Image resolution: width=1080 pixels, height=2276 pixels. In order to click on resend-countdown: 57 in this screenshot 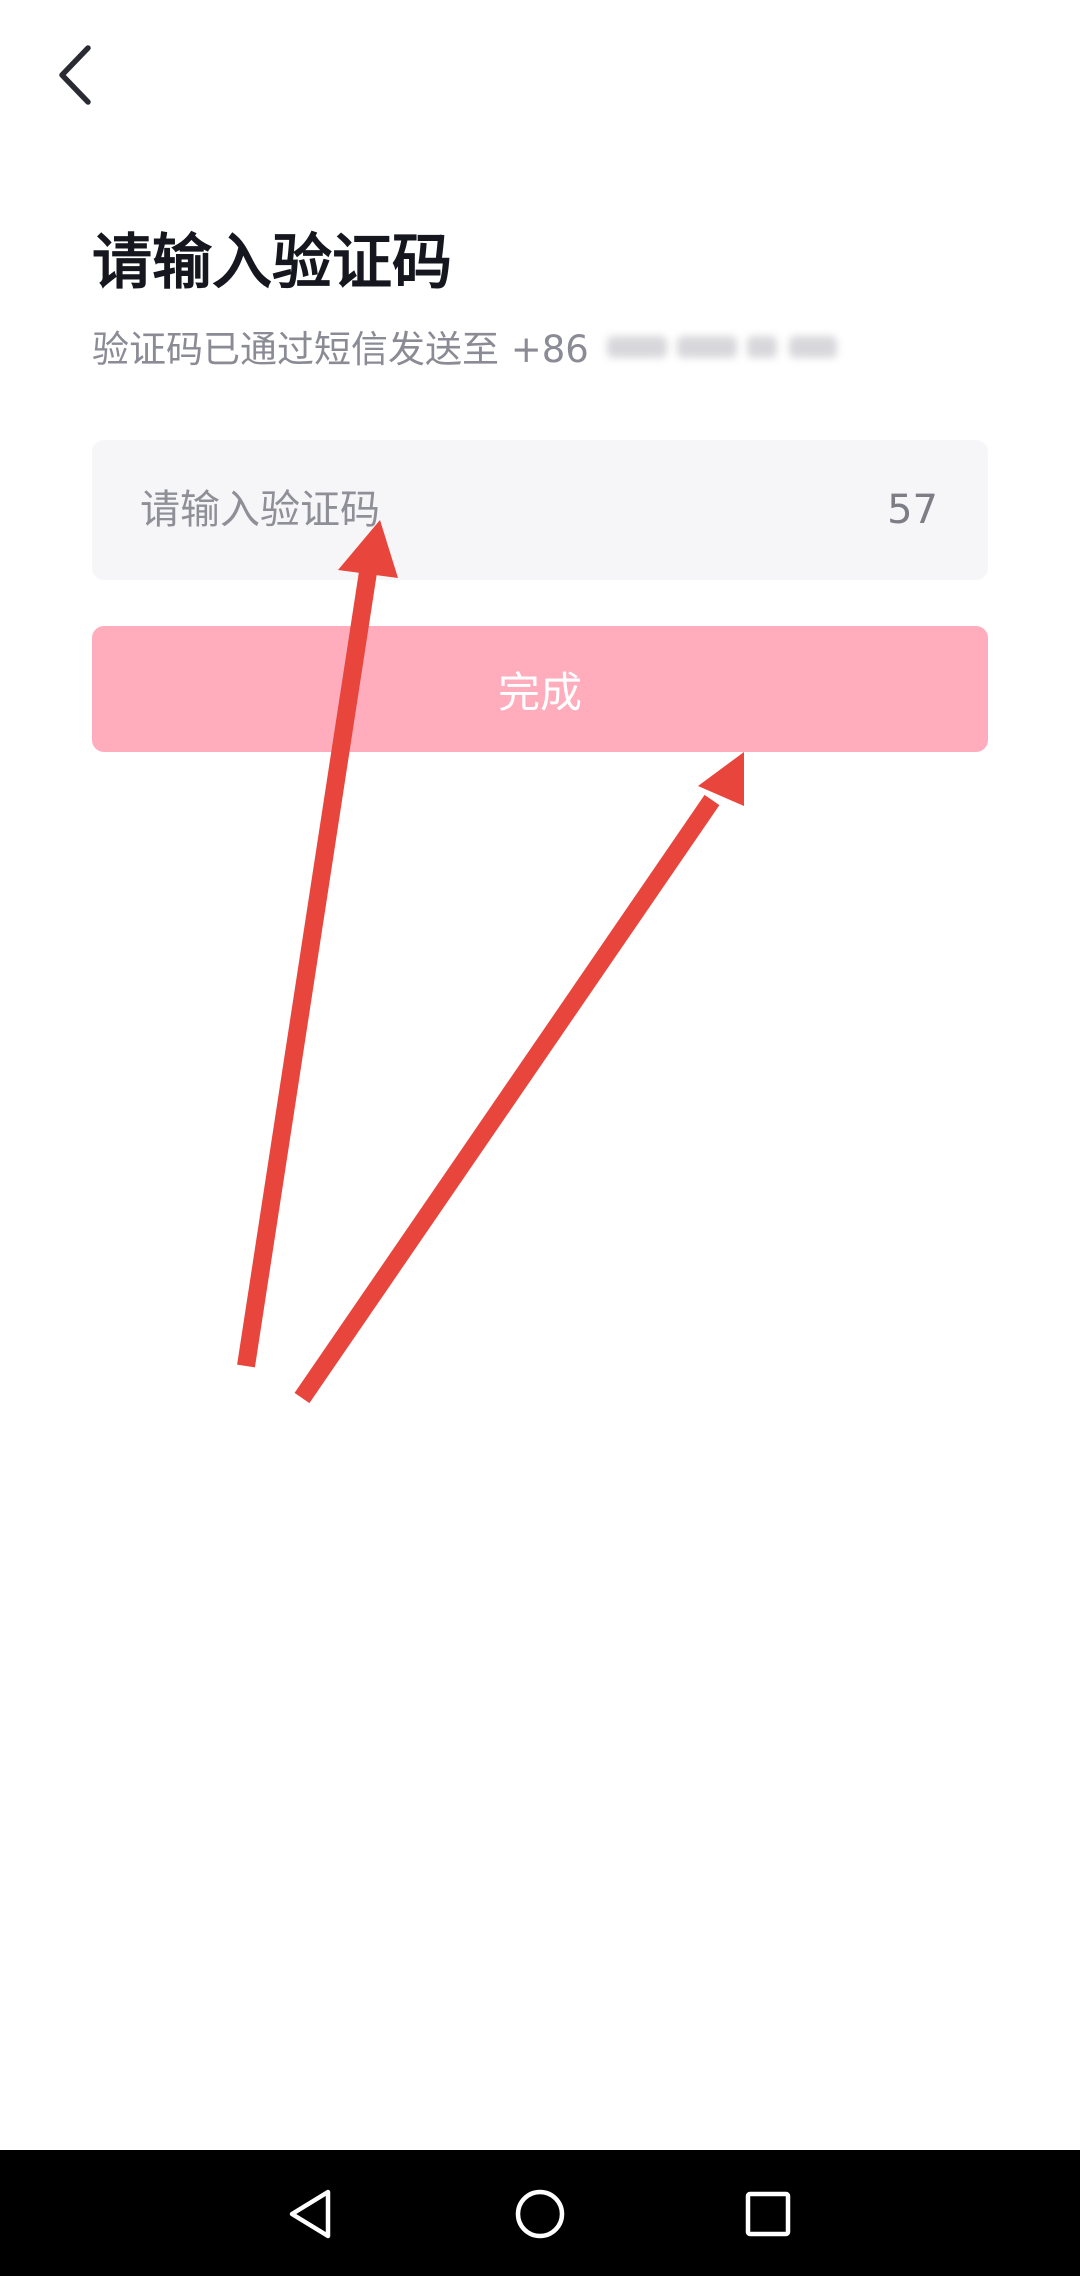, I will do `click(912, 510)`.